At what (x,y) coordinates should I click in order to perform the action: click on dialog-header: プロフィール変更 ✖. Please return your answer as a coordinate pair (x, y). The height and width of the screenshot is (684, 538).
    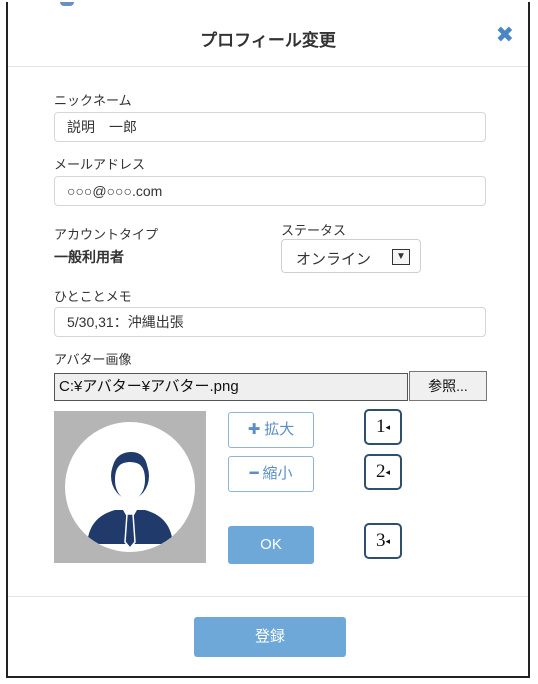
    Looking at the image, I should click on (268, 34).